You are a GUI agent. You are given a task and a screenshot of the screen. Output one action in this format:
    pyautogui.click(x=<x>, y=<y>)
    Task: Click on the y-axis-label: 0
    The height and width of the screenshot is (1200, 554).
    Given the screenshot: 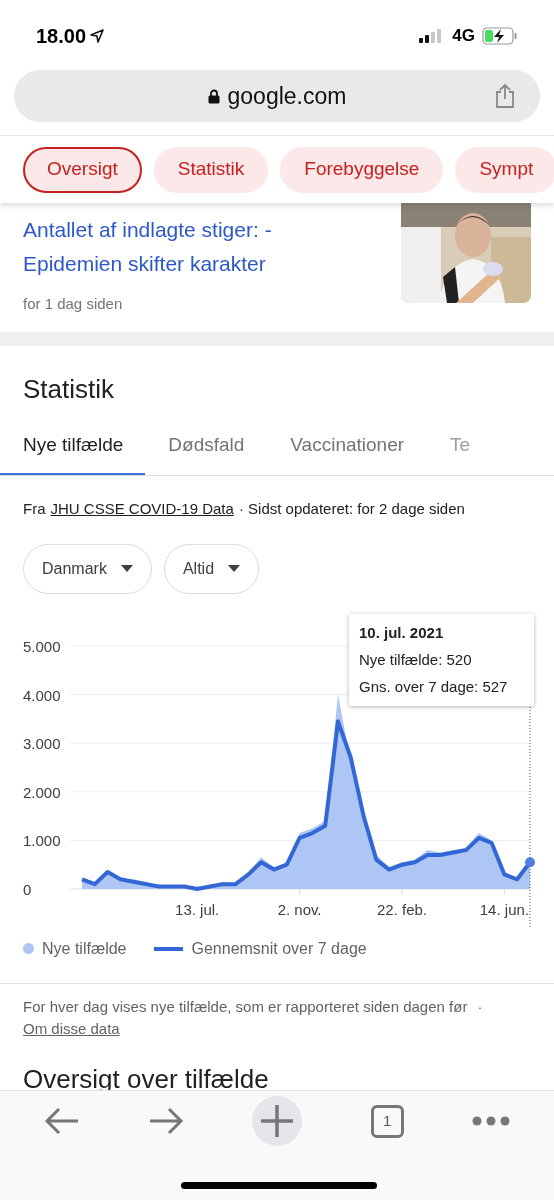 What is the action you would take?
    pyautogui.click(x=27, y=889)
    